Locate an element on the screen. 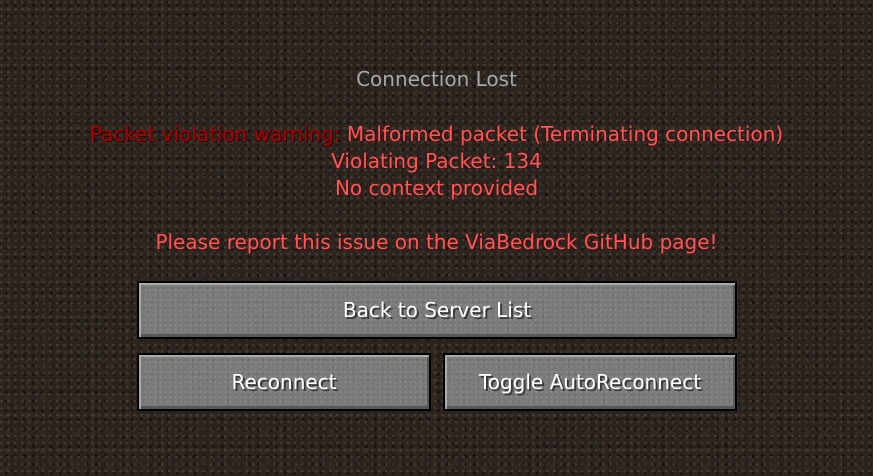 Image resolution: width=873 pixels, height=476 pixels. warning-prefix: Packet violation warning: is located at coordinates (215, 134).